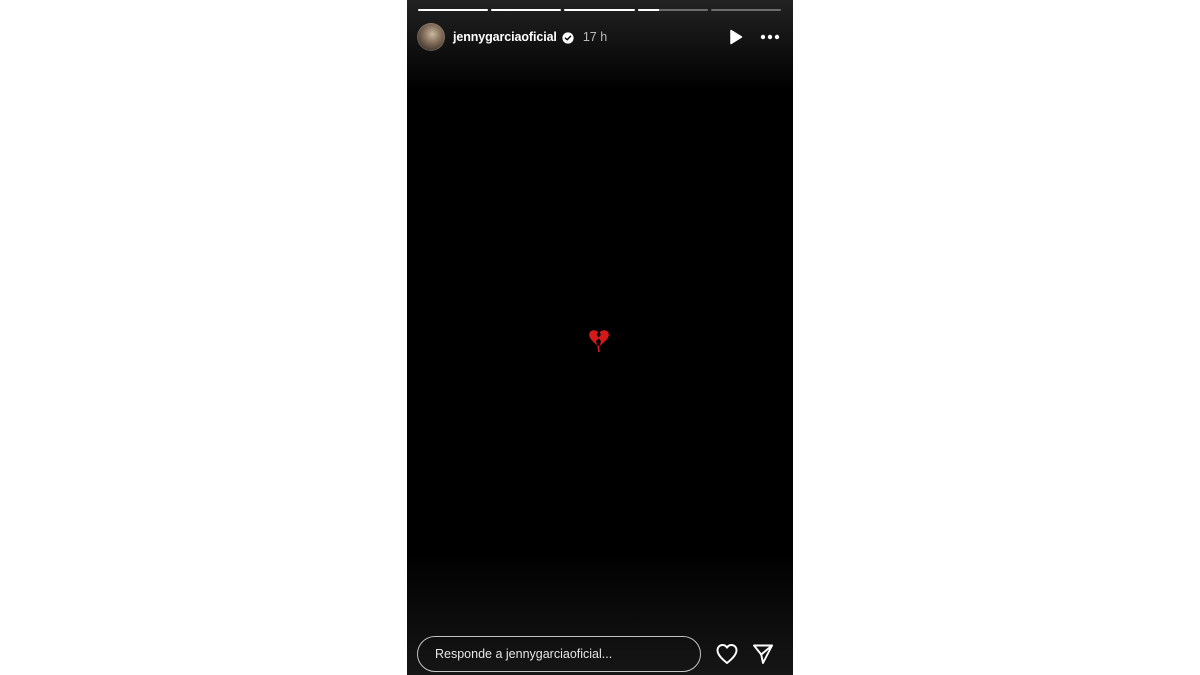 The height and width of the screenshot is (675, 1200). I want to click on like-button, so click(727, 654).